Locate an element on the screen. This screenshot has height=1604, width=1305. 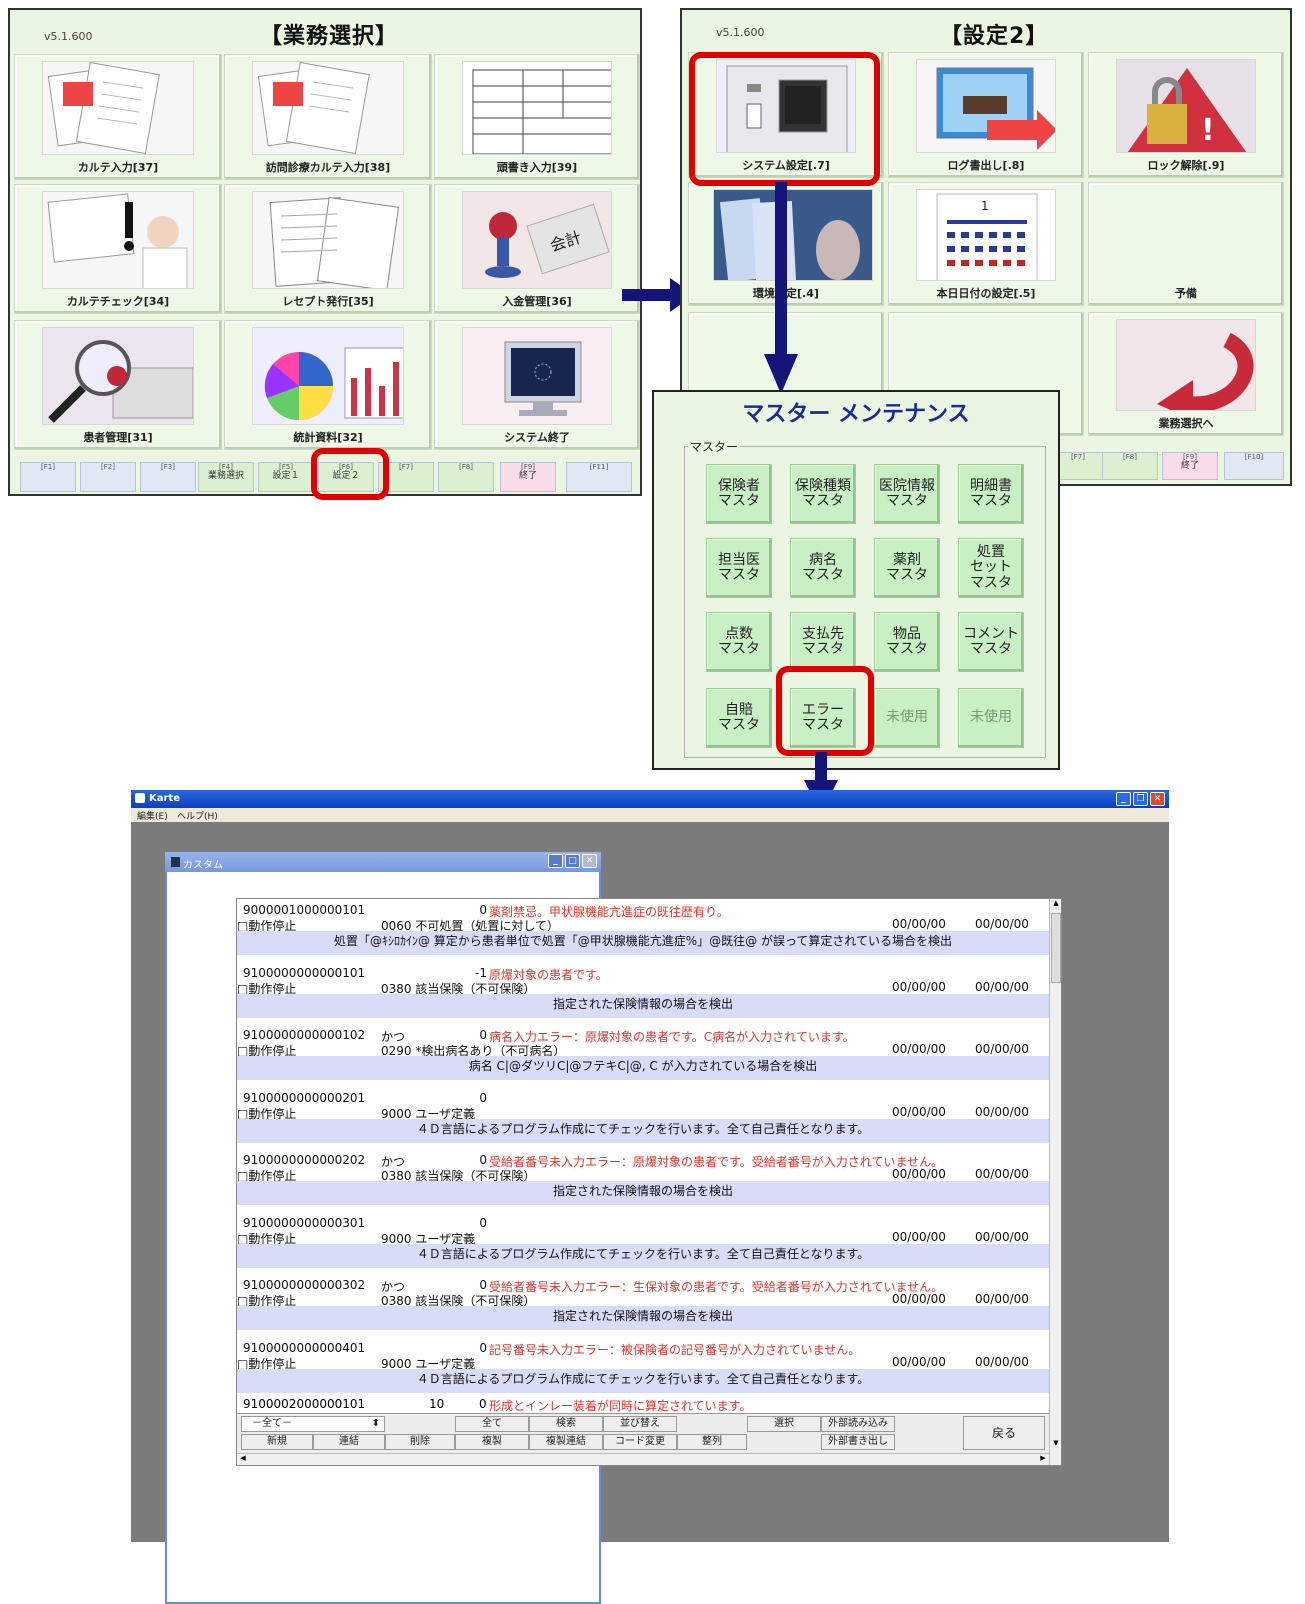
tile-receipt-issue: レセプト発行[35] is located at coordinates (328, 249).